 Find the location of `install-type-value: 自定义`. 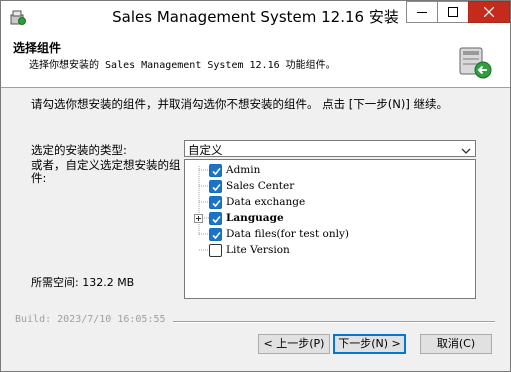

install-type-value: 自定义 is located at coordinates (205, 150).